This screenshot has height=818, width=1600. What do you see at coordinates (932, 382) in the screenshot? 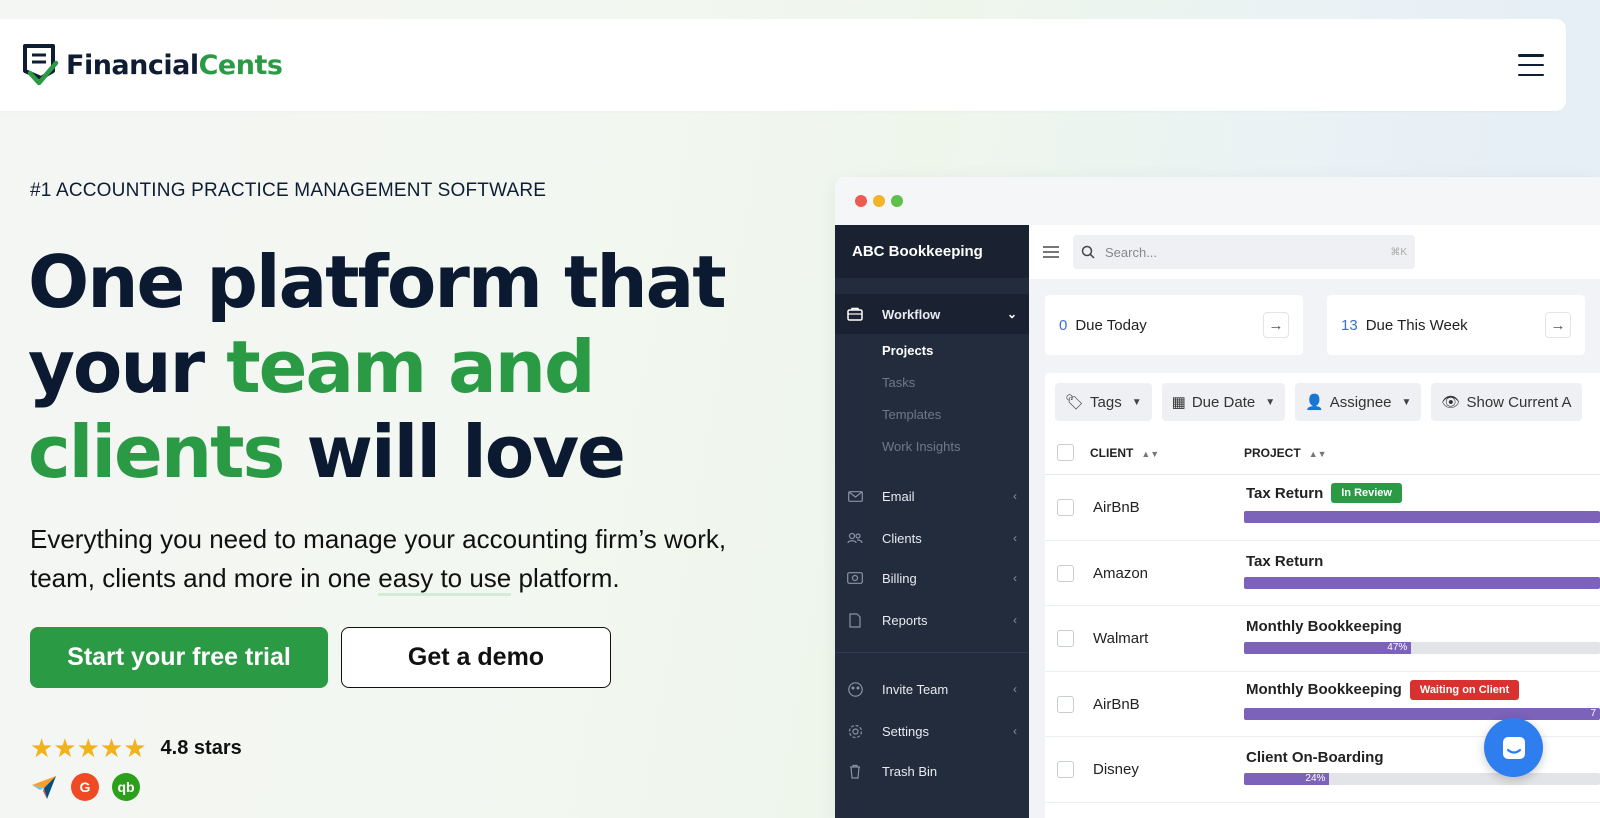
I see `sidebar-subitem-tasks: Tasks` at bounding box center [932, 382].